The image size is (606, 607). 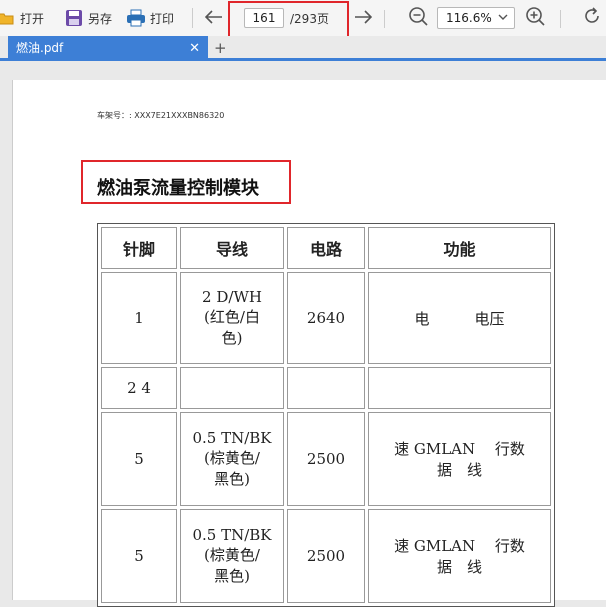 I want to click on rotate-button, so click(x=593, y=18).